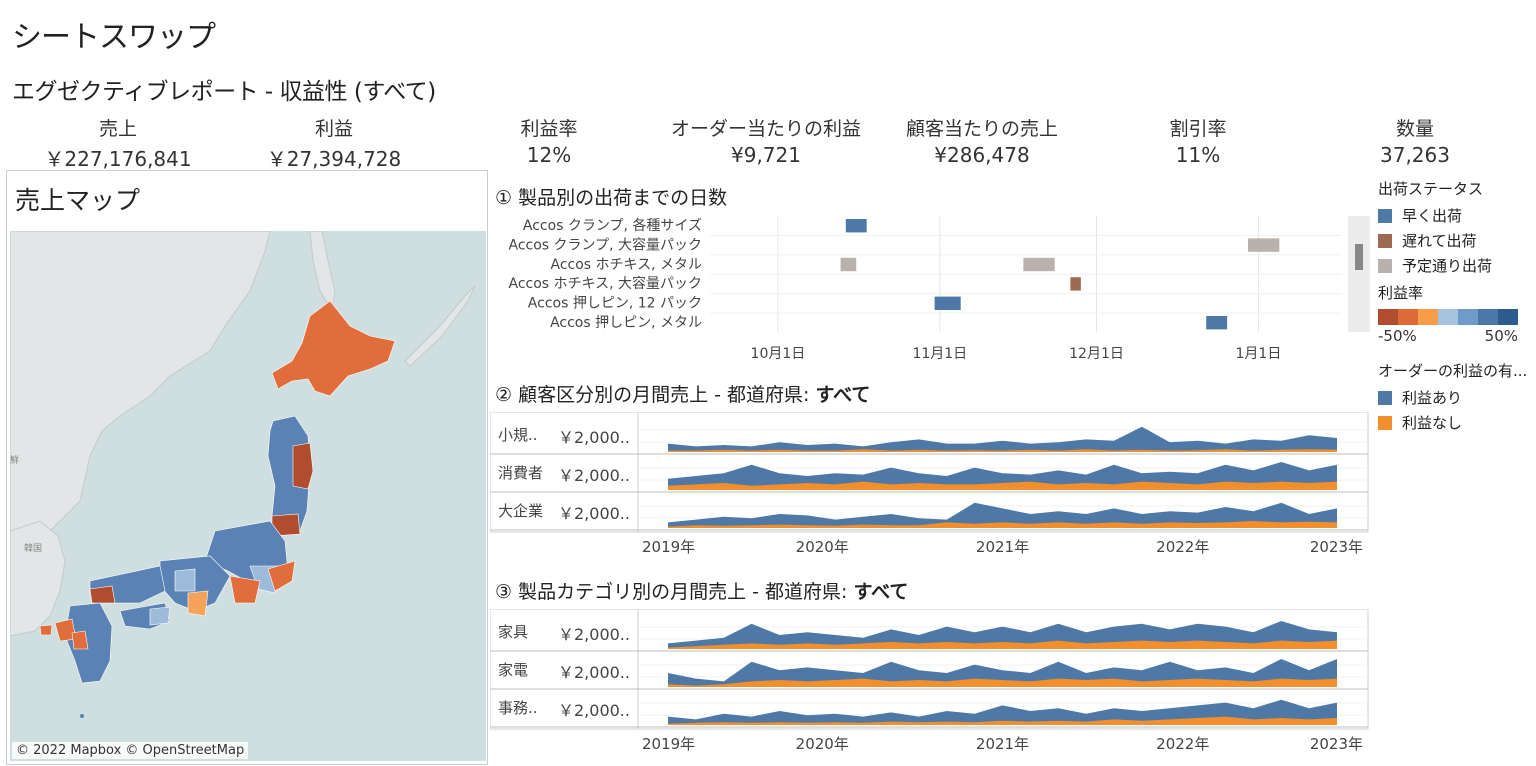 The image size is (1536, 766). What do you see at coordinates (1501, 336) in the screenshot?
I see `margin-max-label: 50%` at bounding box center [1501, 336].